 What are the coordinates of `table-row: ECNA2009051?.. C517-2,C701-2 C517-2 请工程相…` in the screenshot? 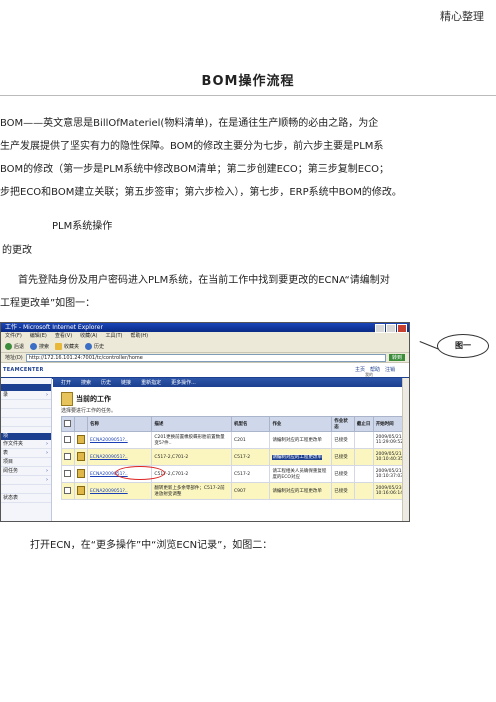 It's located at (235, 474).